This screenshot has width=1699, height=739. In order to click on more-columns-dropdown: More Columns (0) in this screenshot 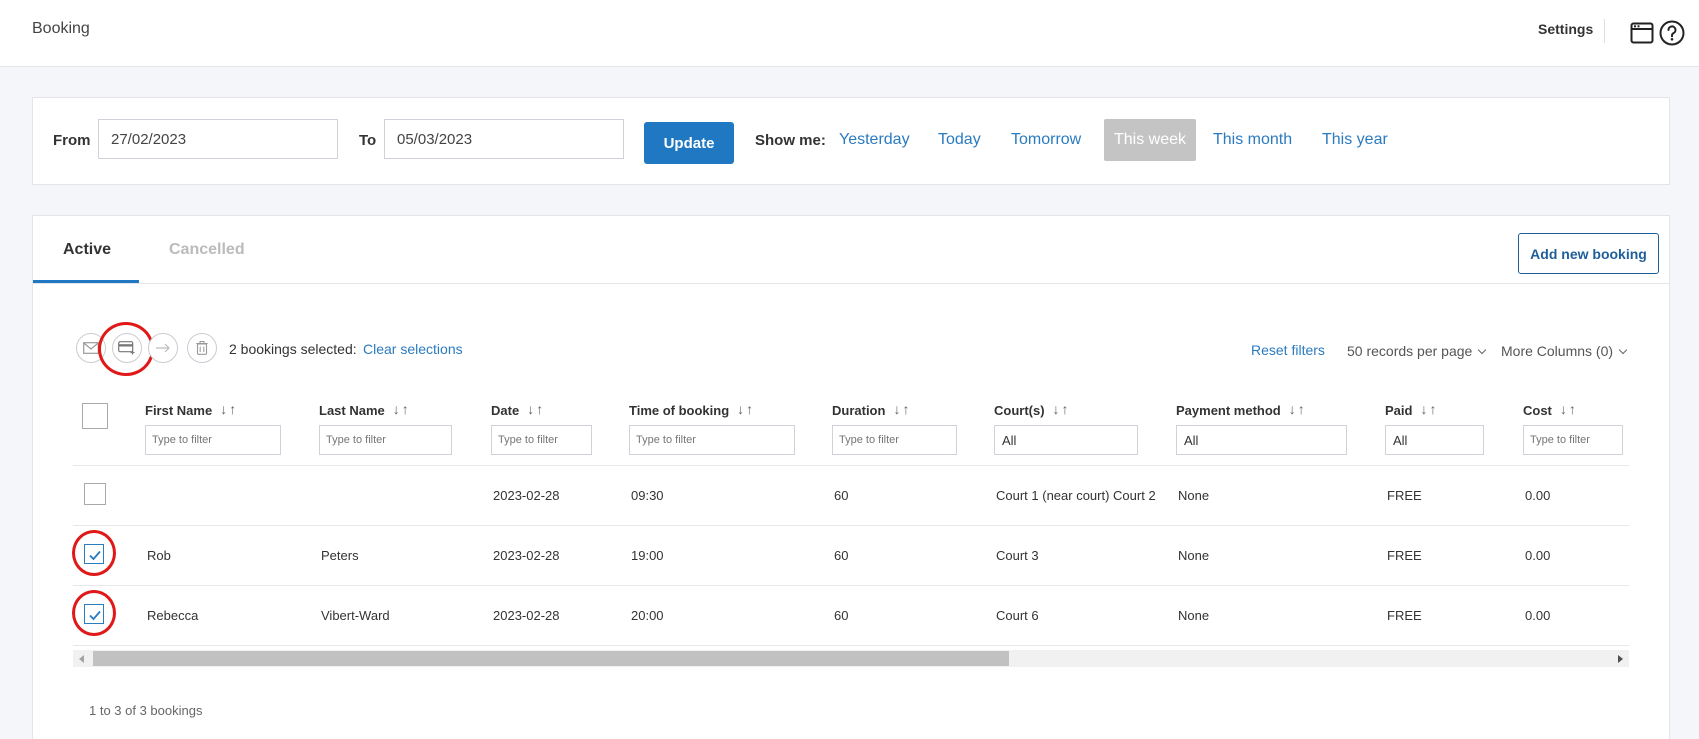, I will do `click(1564, 351)`.